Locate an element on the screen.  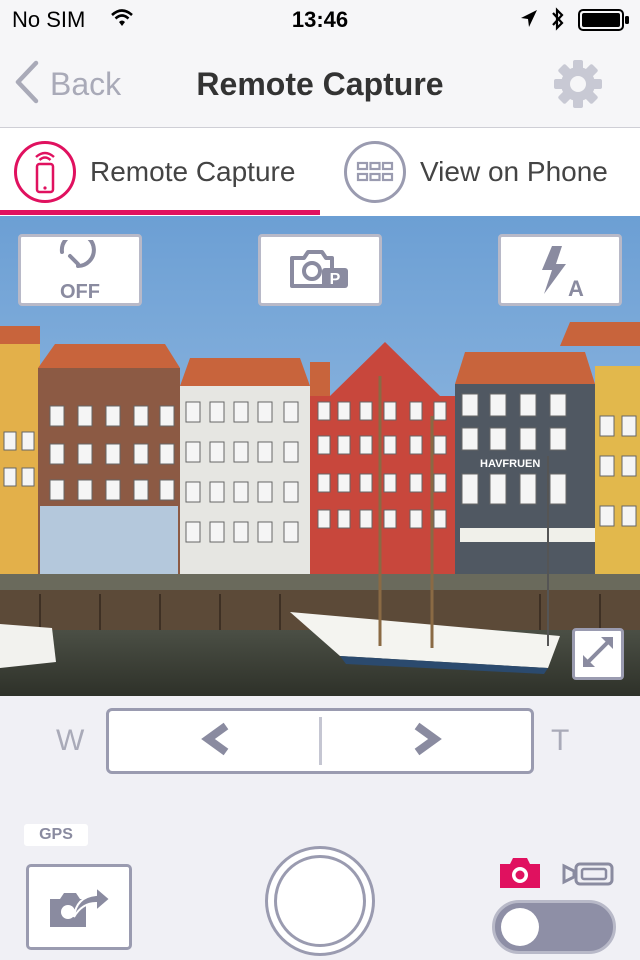
status-bar: No SIM 13:46 is located at coordinates (320, 20).